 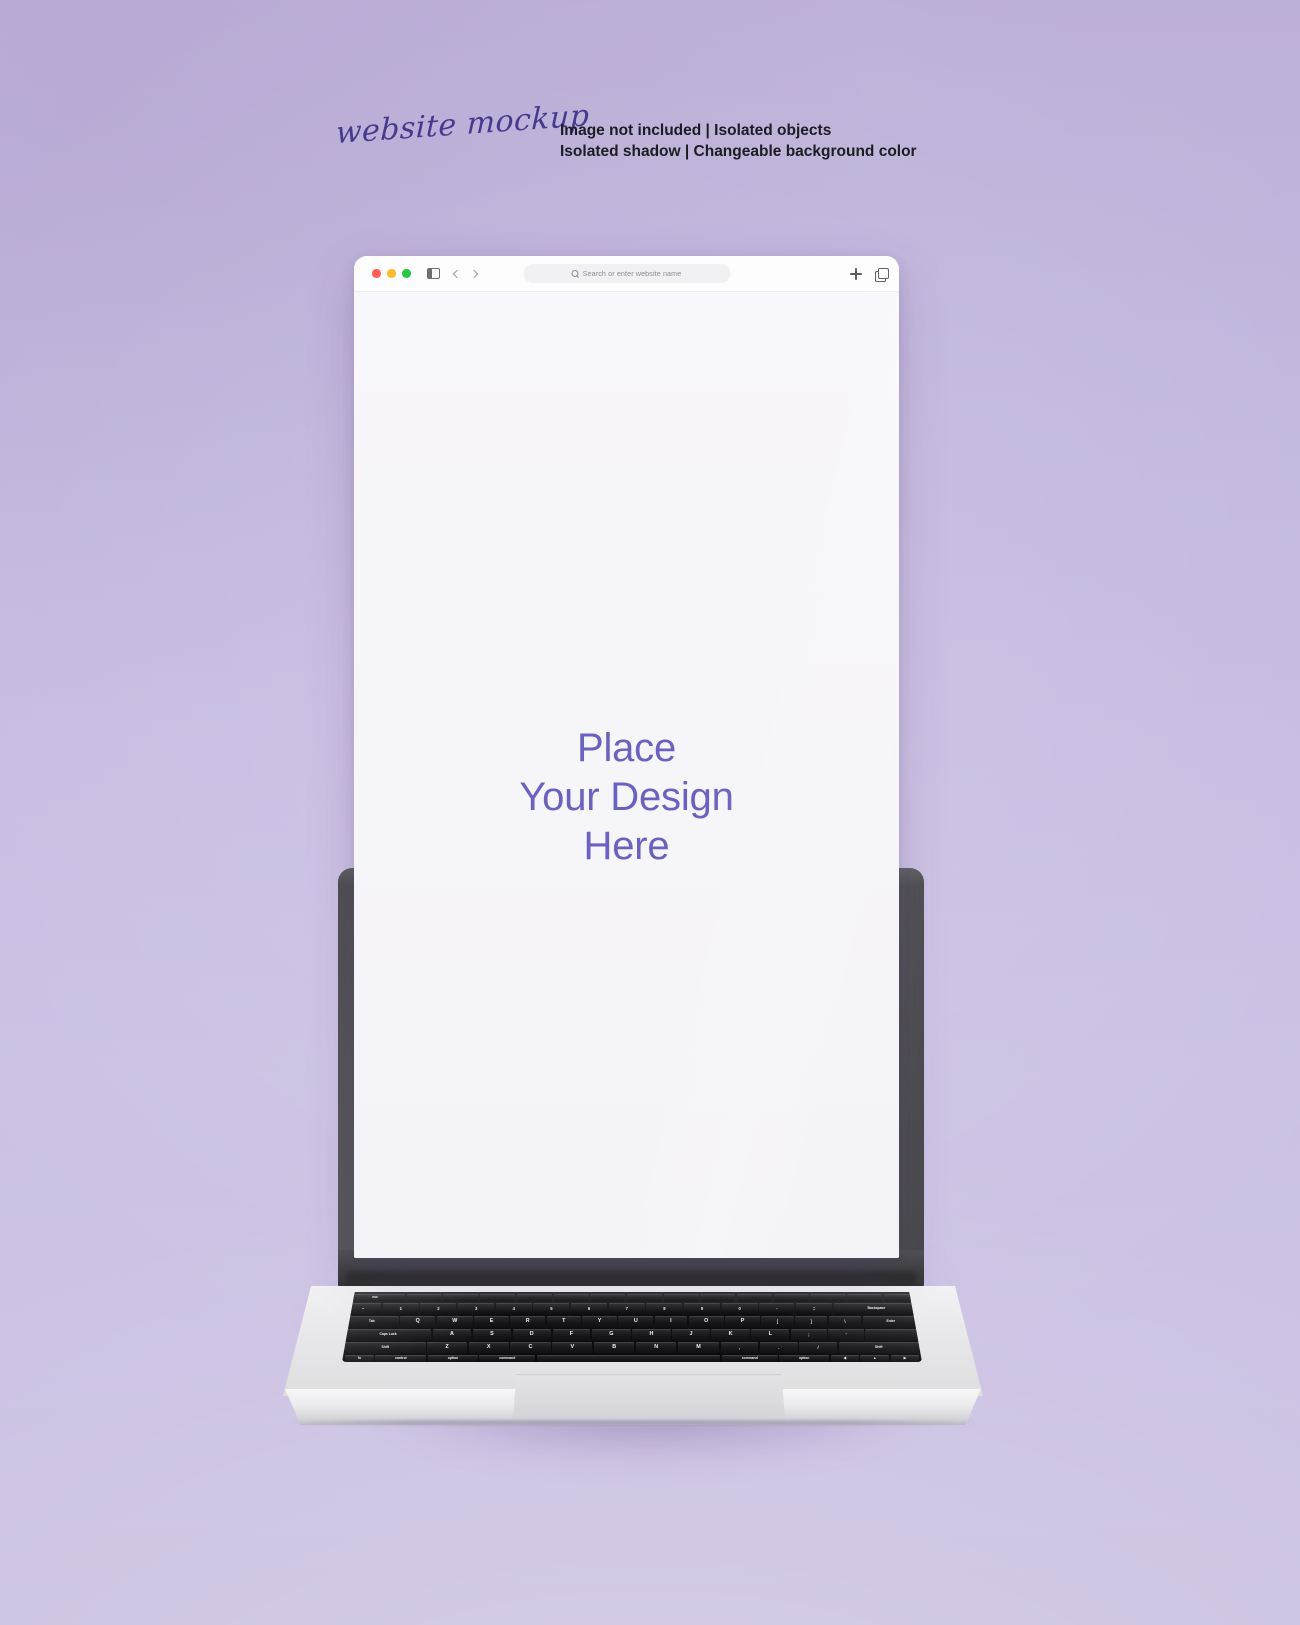 What do you see at coordinates (633, 1422) in the screenshot?
I see `laptop-base-edge-highlight` at bounding box center [633, 1422].